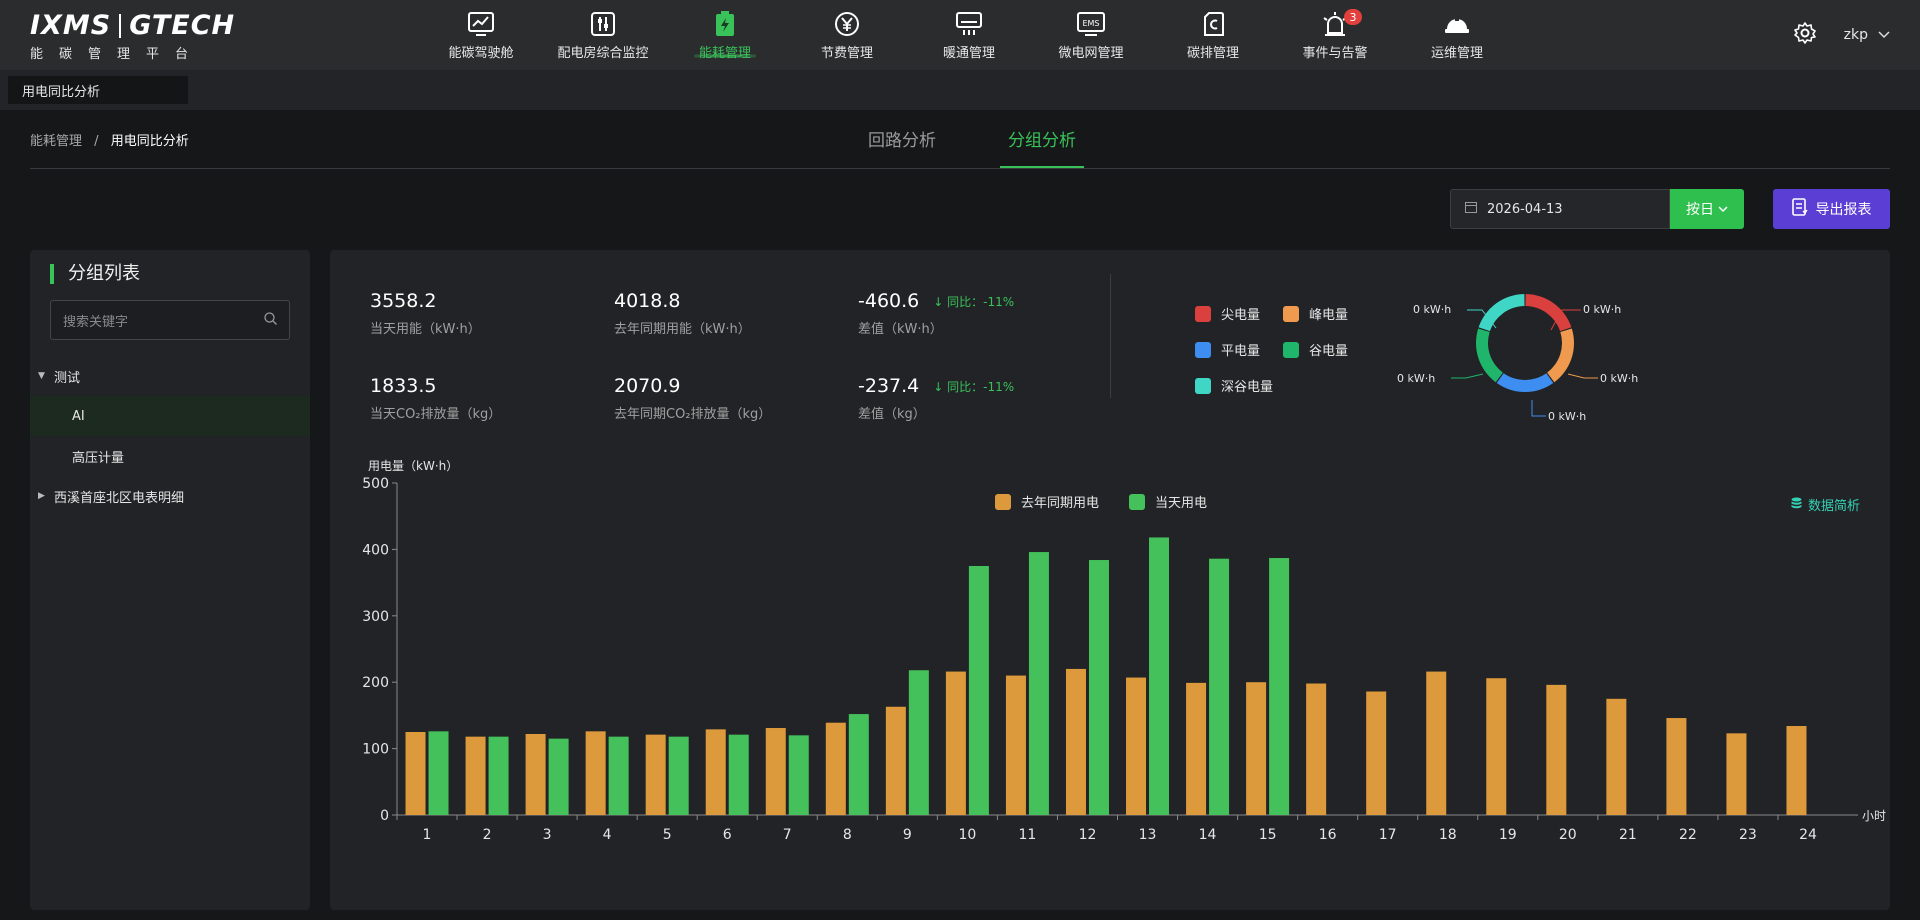 The image size is (1920, 920). What do you see at coordinates (1501, 313) in the screenshot?
I see `donut-segment-deep-valley` at bounding box center [1501, 313].